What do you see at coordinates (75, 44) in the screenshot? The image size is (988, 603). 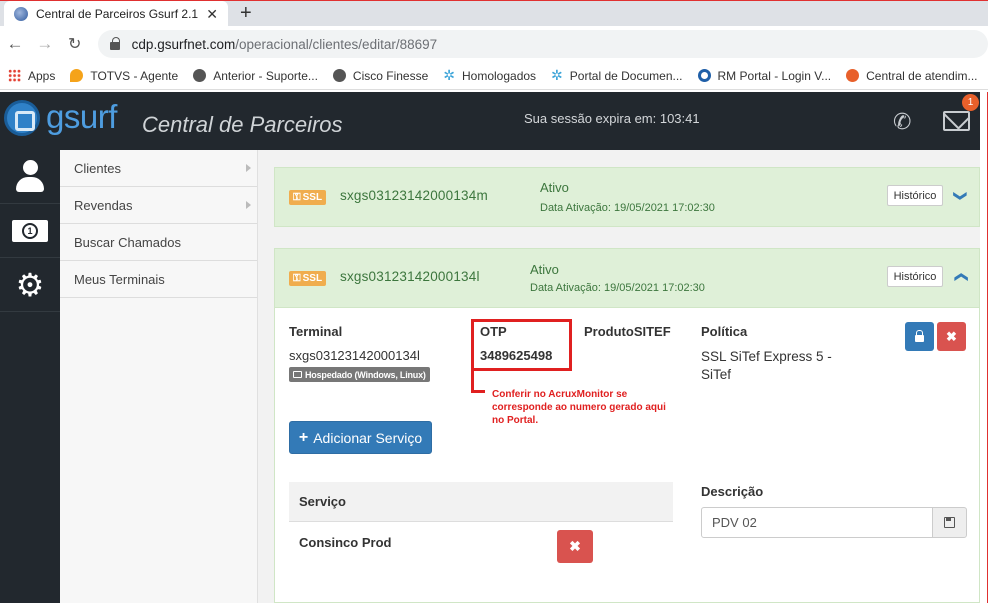 I see `reload-icon: ↻` at bounding box center [75, 44].